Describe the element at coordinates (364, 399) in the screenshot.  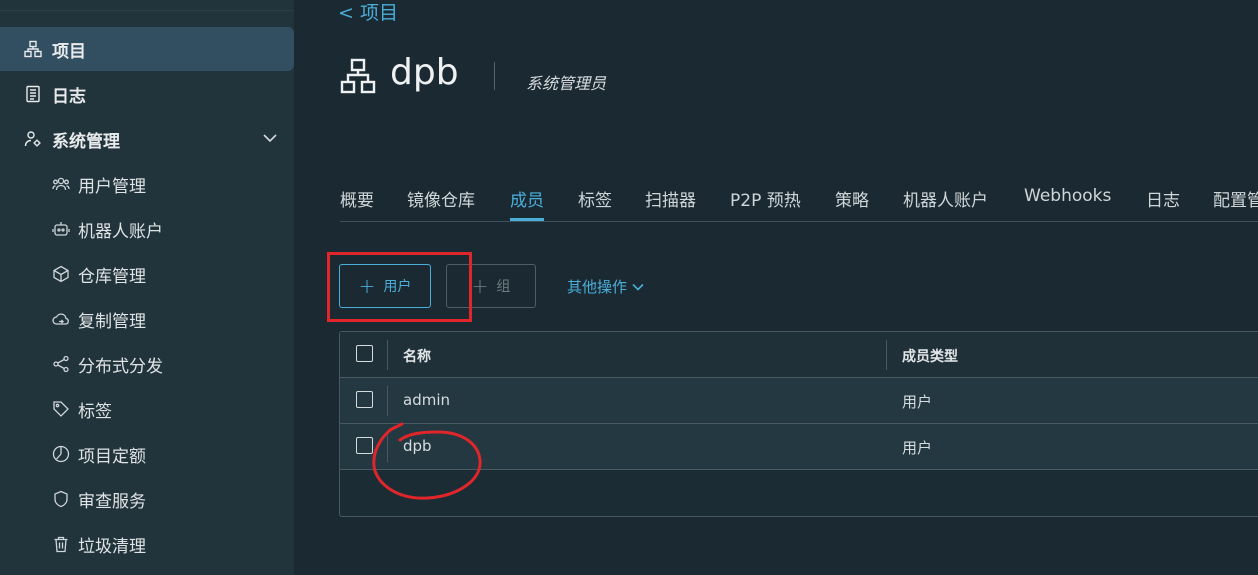
I see `row-checkbox` at that location.